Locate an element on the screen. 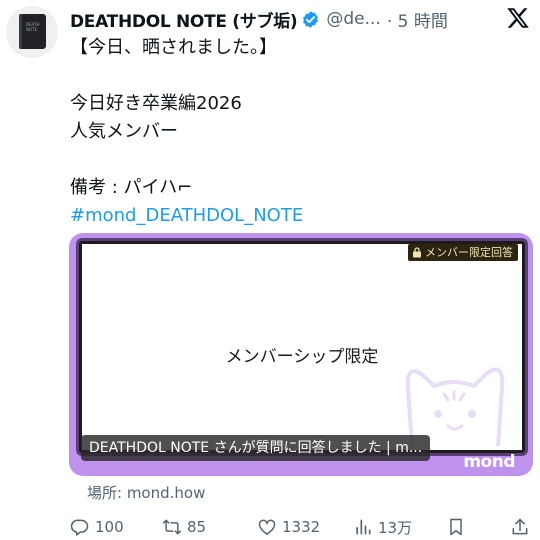  repost-icon is located at coordinates (172, 527).